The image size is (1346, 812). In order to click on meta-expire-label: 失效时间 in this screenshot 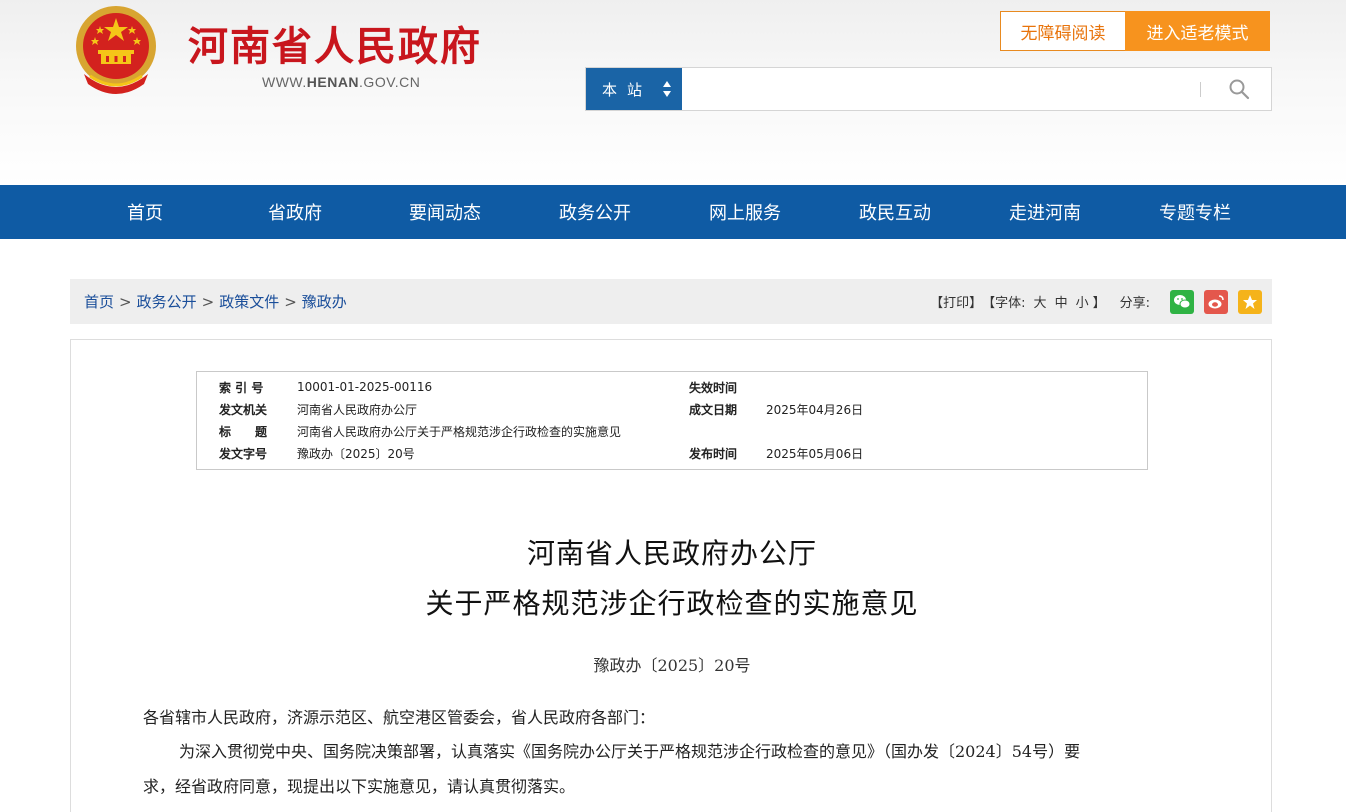, I will do `click(713, 387)`.